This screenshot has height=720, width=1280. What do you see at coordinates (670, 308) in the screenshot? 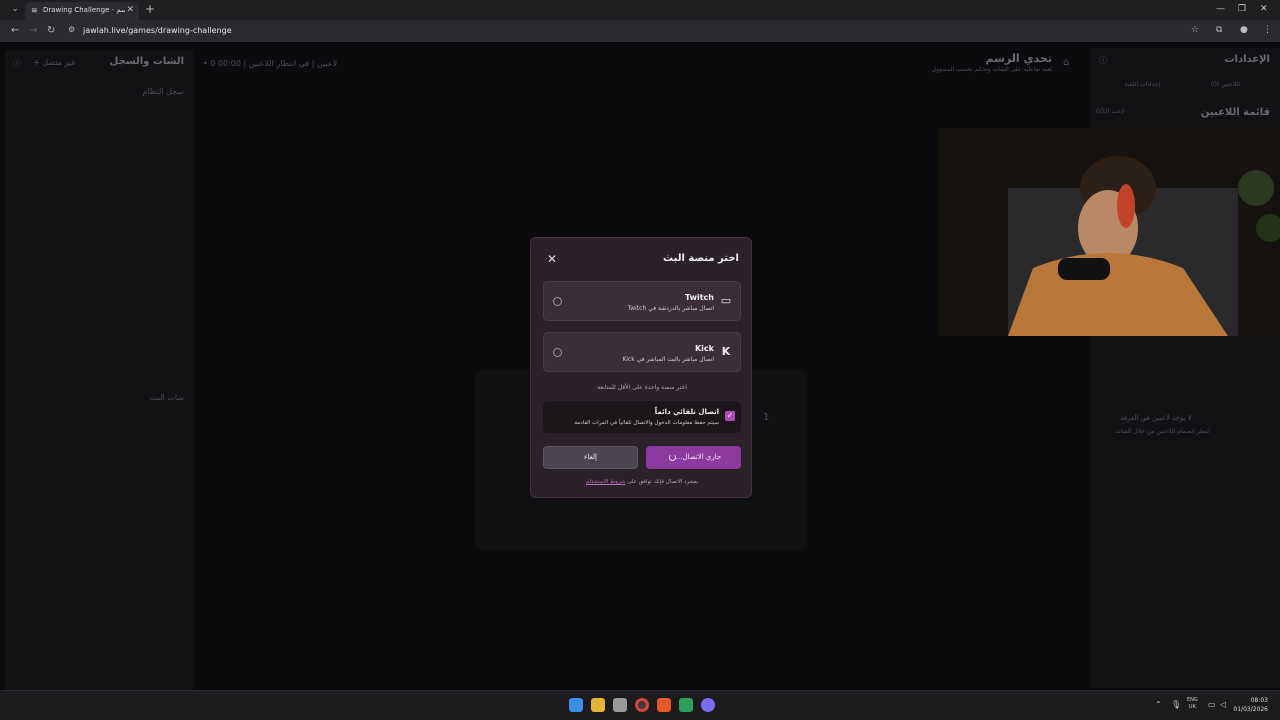
I see `twitch-desc: اتصال مباشر بالدردشة في Twitch` at bounding box center [670, 308].